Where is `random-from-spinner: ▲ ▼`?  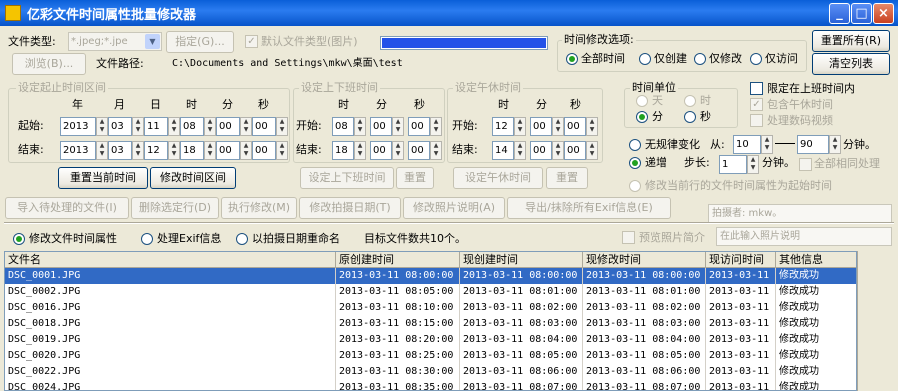 random-from-spinner: ▲ ▼ is located at coordinates (767, 144).